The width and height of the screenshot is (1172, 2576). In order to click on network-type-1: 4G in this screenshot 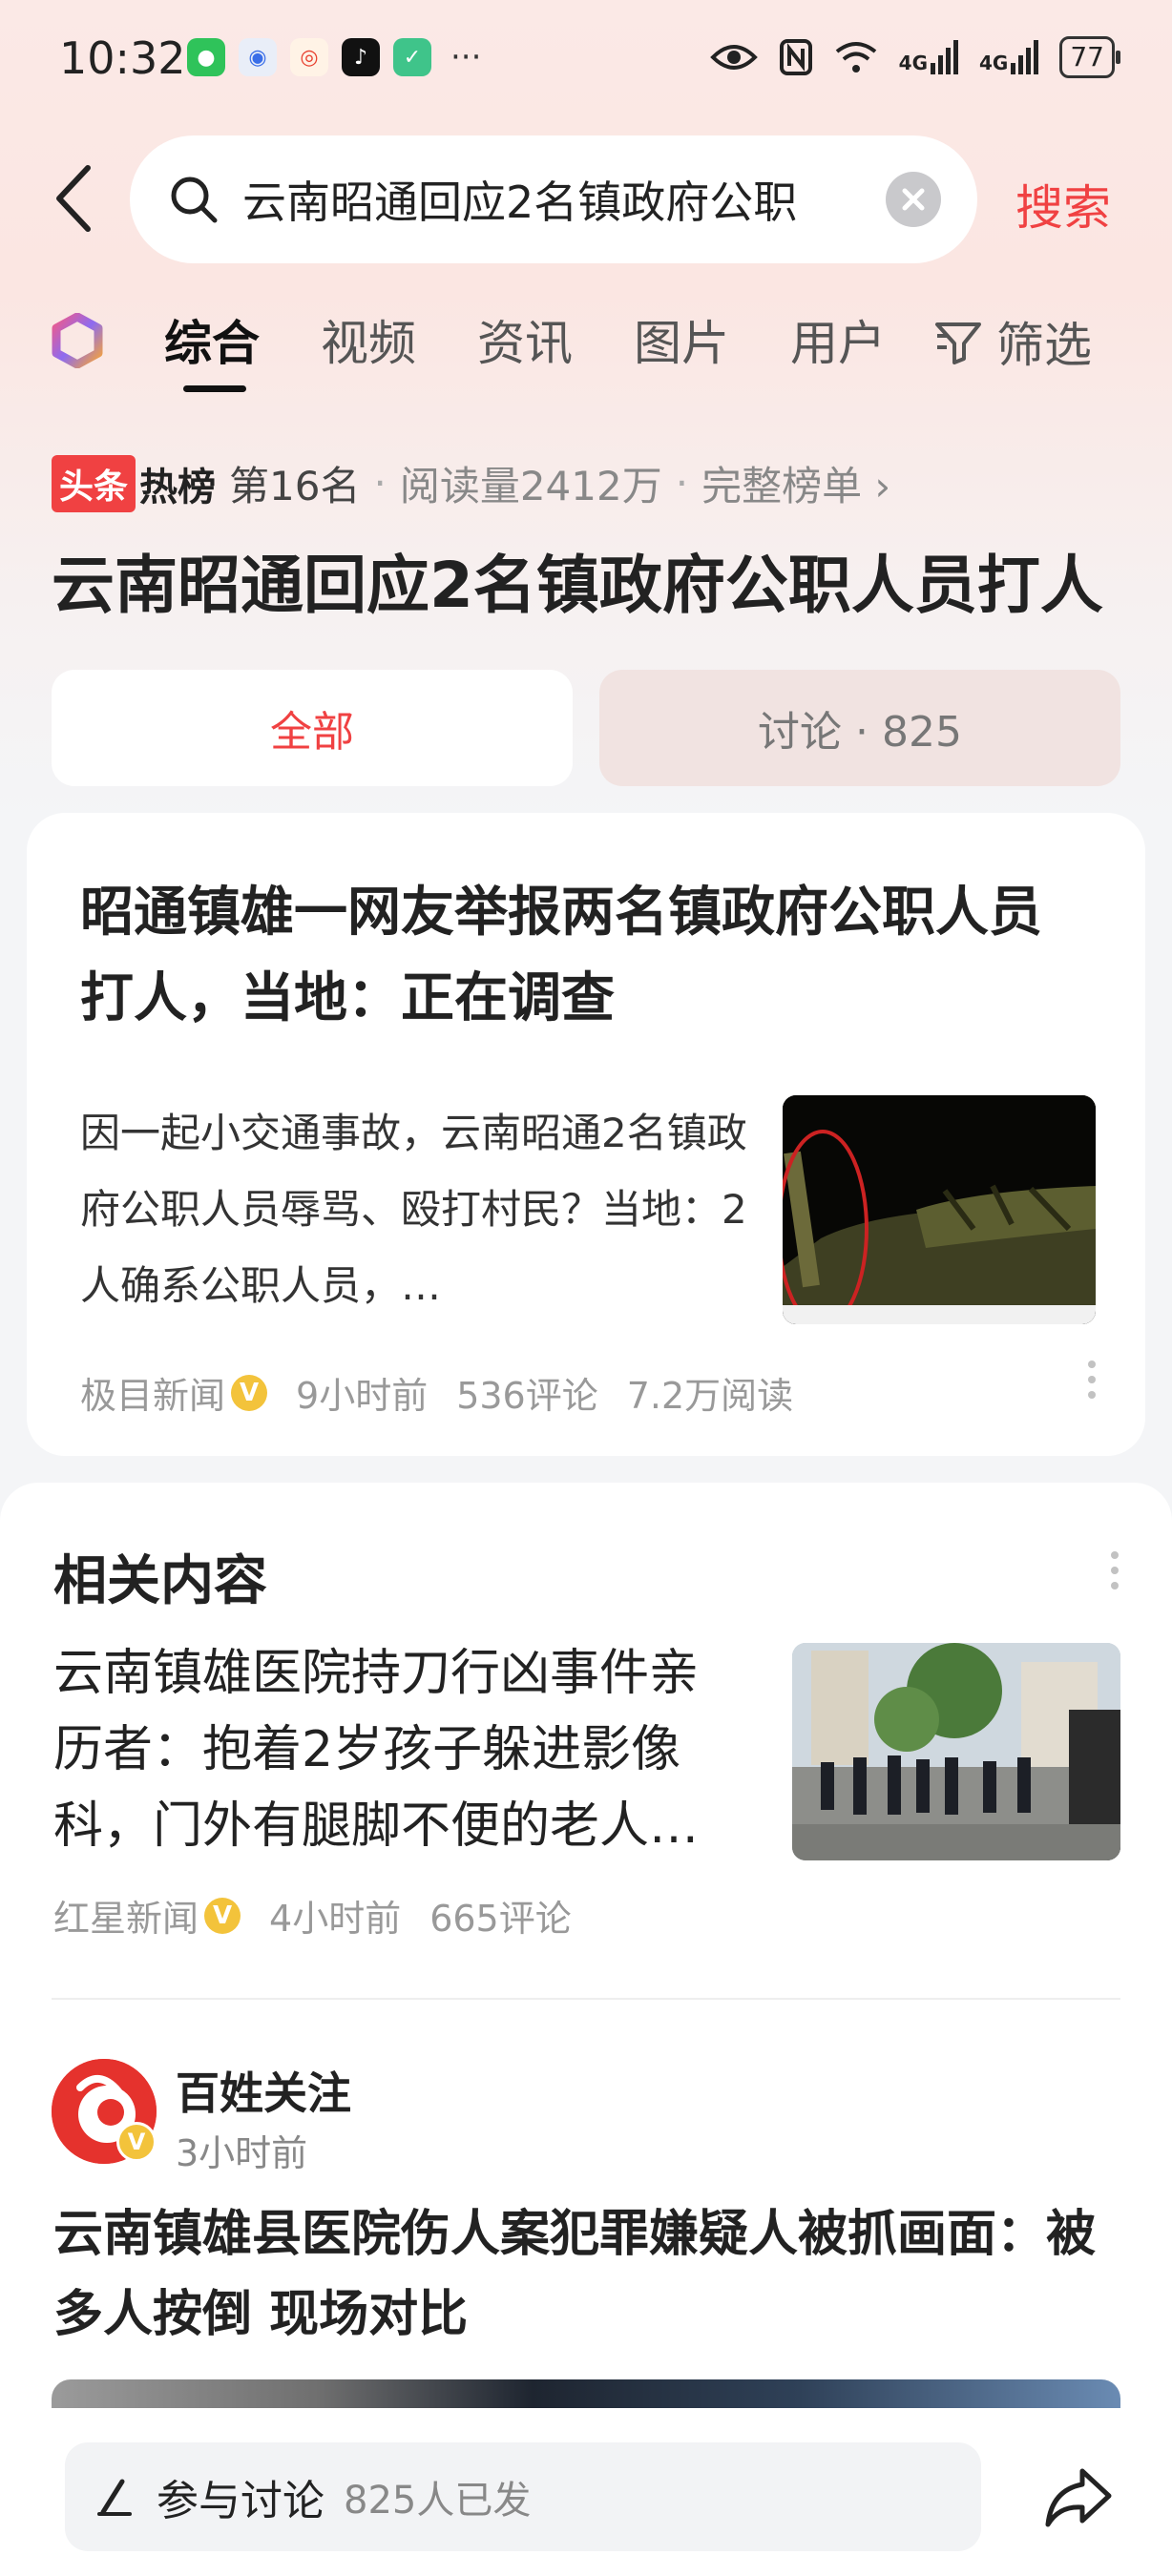, I will do `click(914, 63)`.